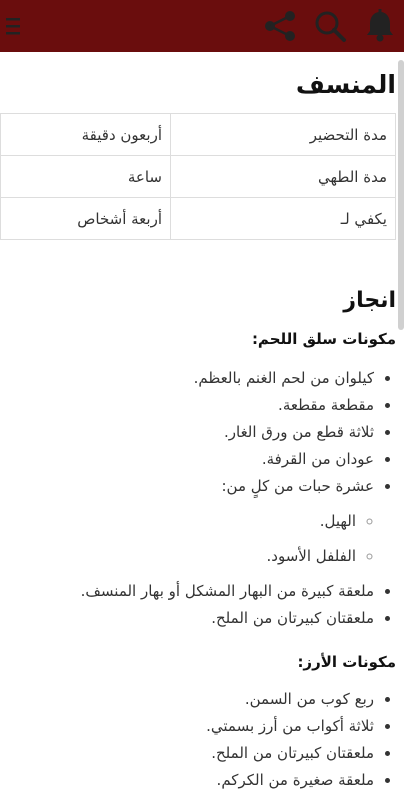 This screenshot has height=800, width=404. What do you see at coordinates (189, 405) in the screenshot?
I see `list-item: مقطعة مقطعة.` at bounding box center [189, 405].